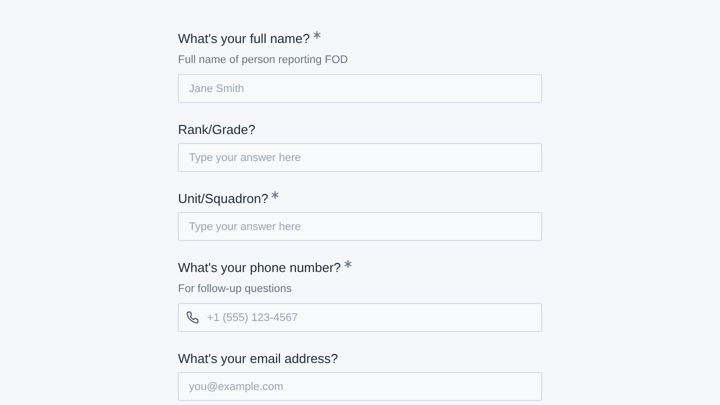  Describe the element at coordinates (217, 130) in the screenshot. I see `question-label: Rank/Grade?` at that location.